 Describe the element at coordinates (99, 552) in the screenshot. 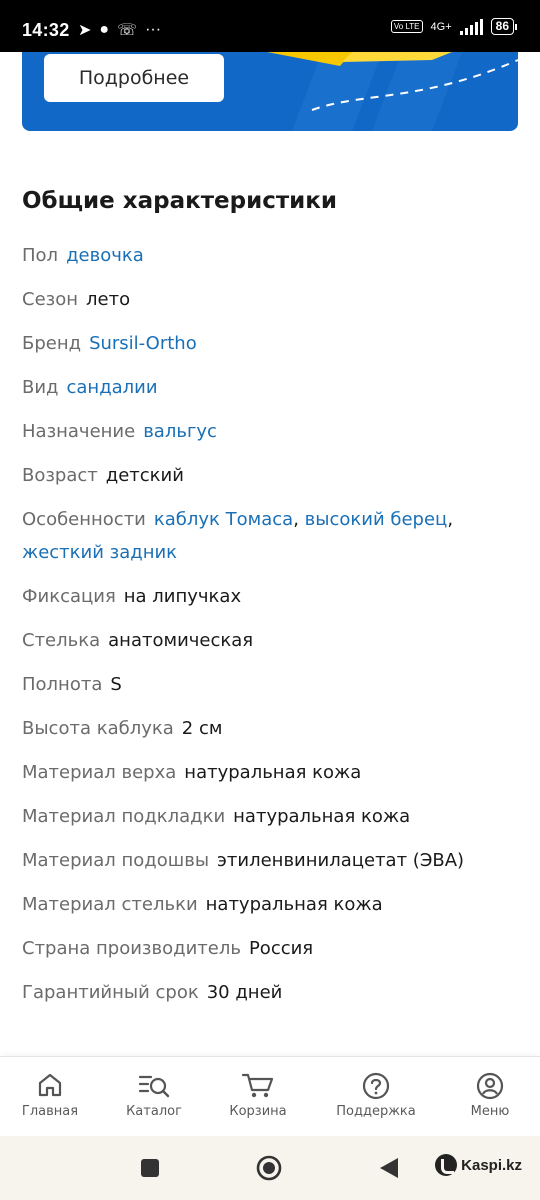

I see `spec-value-link: жесткий задник` at that location.